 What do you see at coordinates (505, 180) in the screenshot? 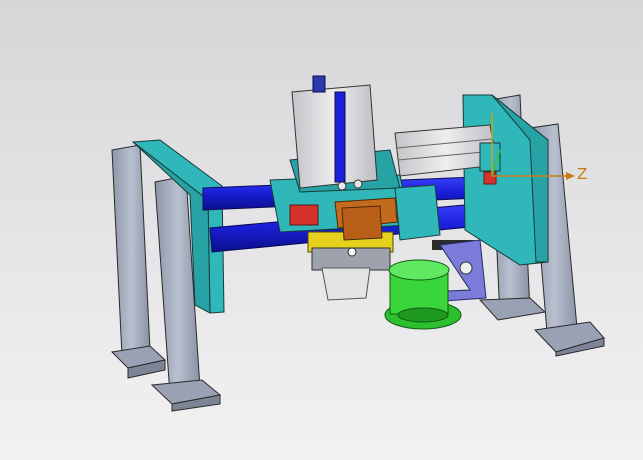
I see `right-frame-plate` at bounding box center [505, 180].